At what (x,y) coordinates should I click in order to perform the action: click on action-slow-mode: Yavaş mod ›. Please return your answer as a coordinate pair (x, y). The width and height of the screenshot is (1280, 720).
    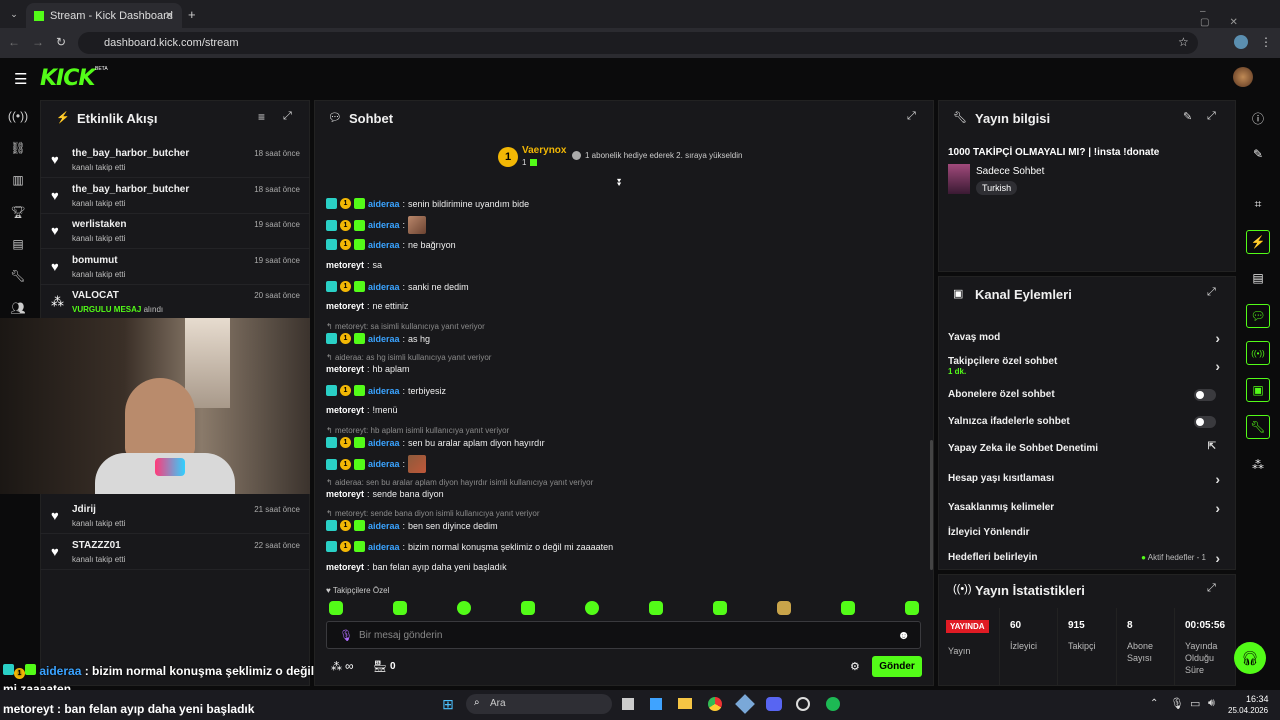
    Looking at the image, I should click on (1088, 338).